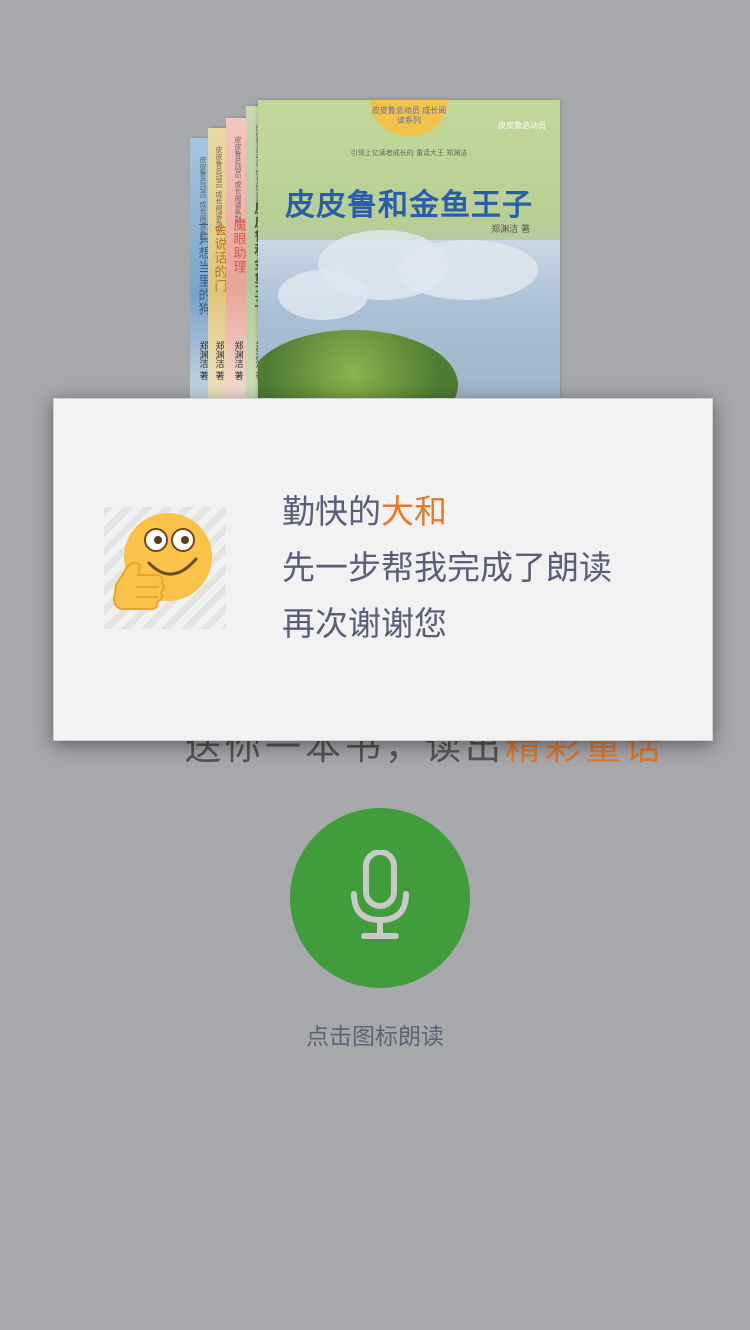 The width and height of the screenshot is (750, 1330). I want to click on cover-author: 郑渊洁 著, so click(510, 230).